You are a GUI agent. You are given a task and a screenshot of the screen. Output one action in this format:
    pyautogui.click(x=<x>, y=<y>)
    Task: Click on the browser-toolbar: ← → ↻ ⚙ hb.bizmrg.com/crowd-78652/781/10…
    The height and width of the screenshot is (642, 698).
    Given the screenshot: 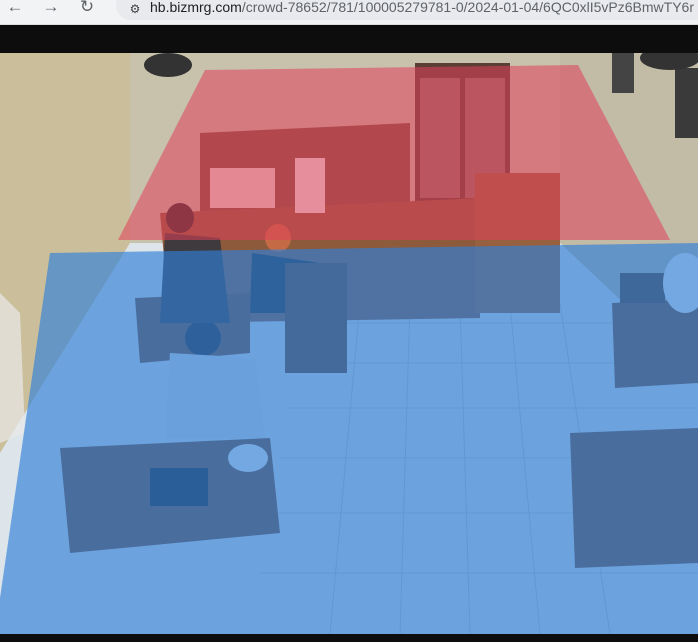 What is the action you would take?
    pyautogui.click(x=349, y=12)
    